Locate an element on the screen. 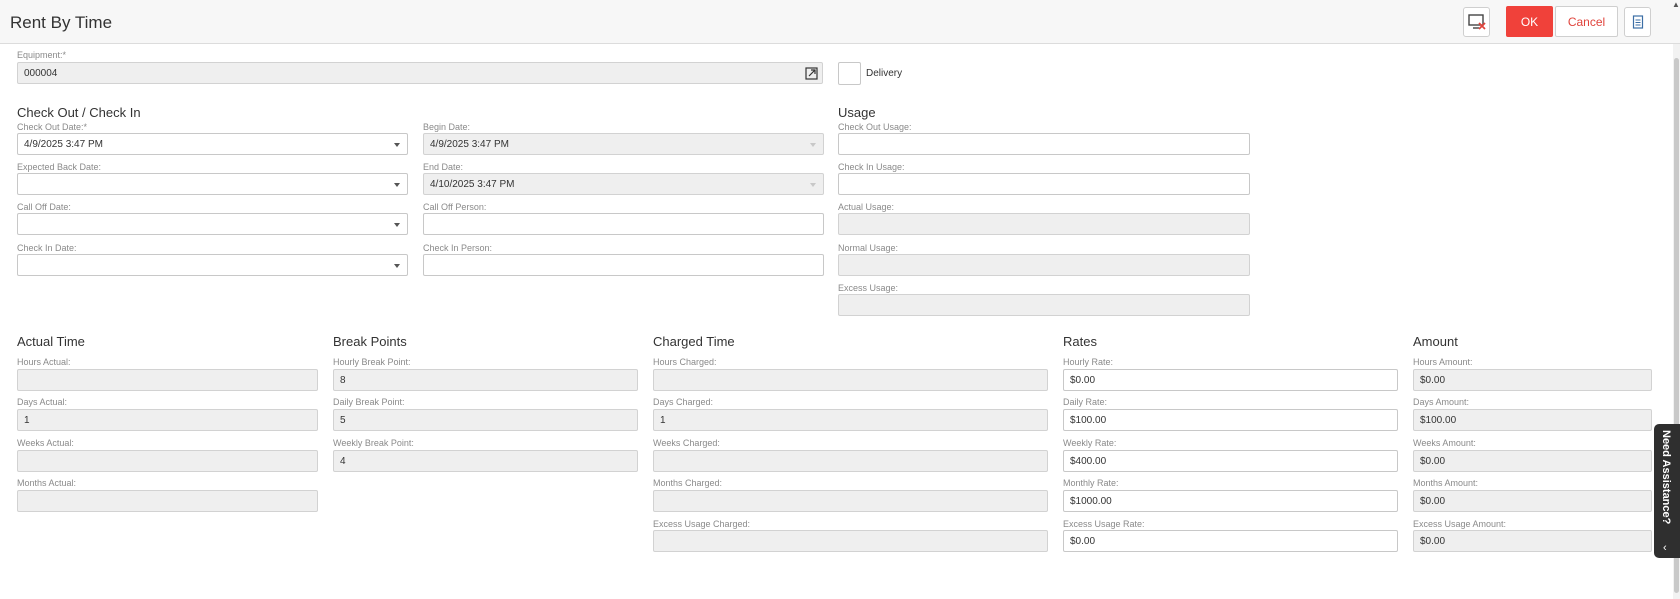  hourly-break-point-value: 8 is located at coordinates (343, 380).